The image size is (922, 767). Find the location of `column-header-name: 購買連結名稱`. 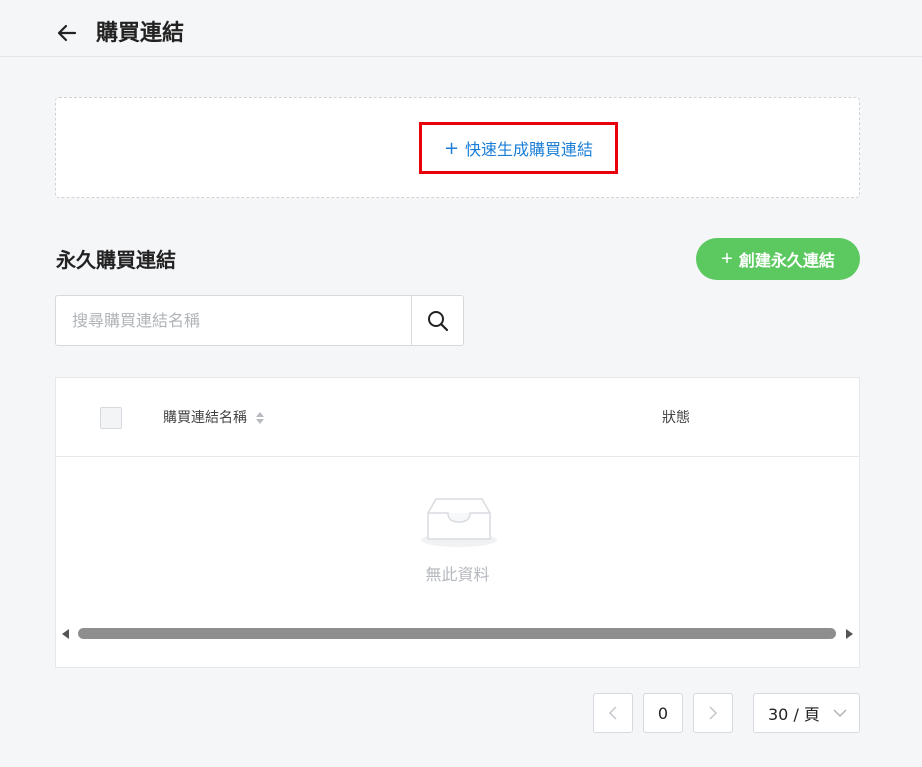

column-header-name: 購買連結名稱 is located at coordinates (214, 418).